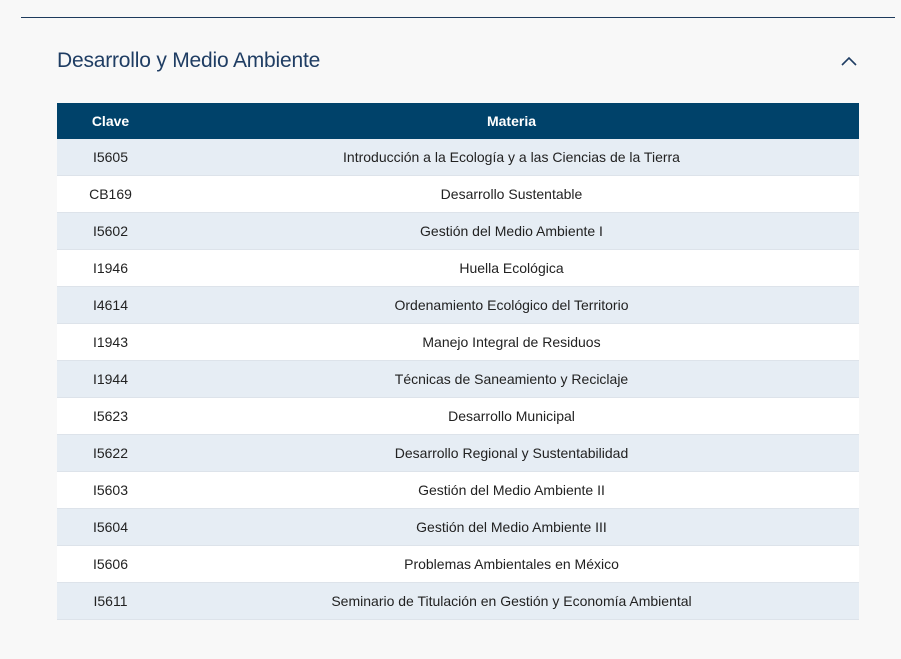 The height and width of the screenshot is (659, 901). I want to click on table-row: I5602 Gestión del Medio Ambiente I, so click(458, 231).